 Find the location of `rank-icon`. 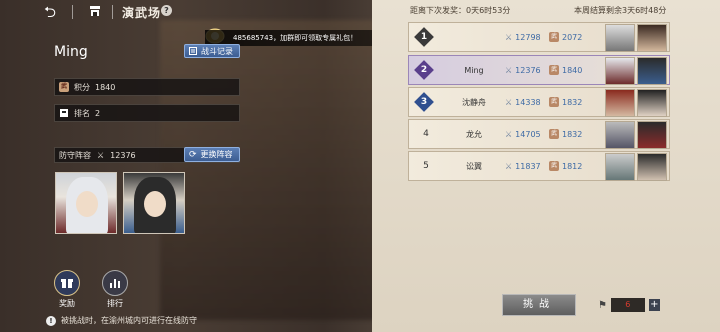

rank-icon is located at coordinates (64, 113).